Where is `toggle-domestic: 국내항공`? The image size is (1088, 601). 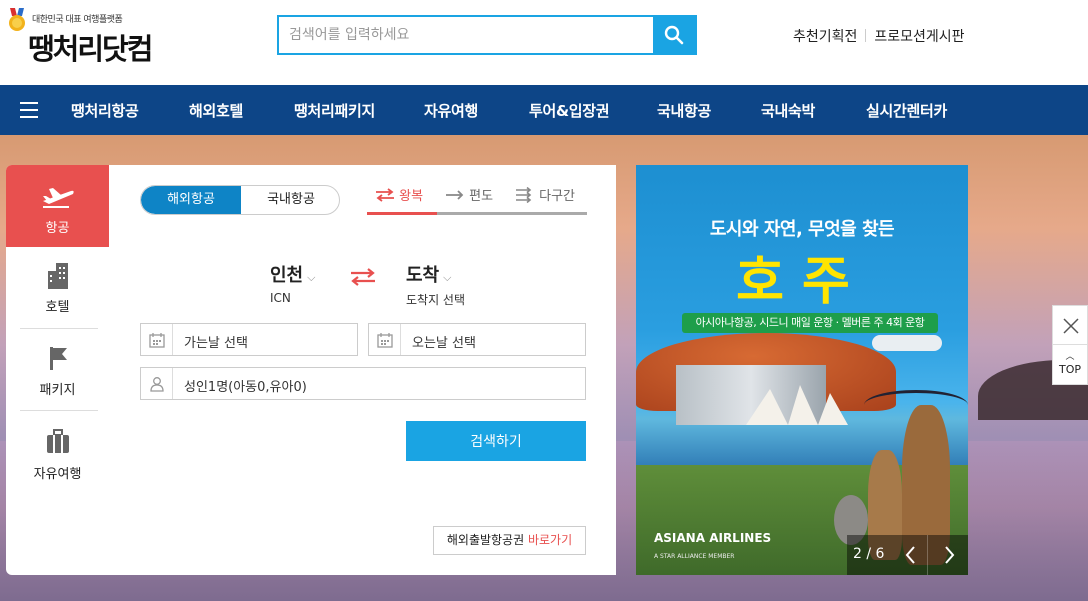
toggle-domestic: 국내항공 is located at coordinates (290, 200).